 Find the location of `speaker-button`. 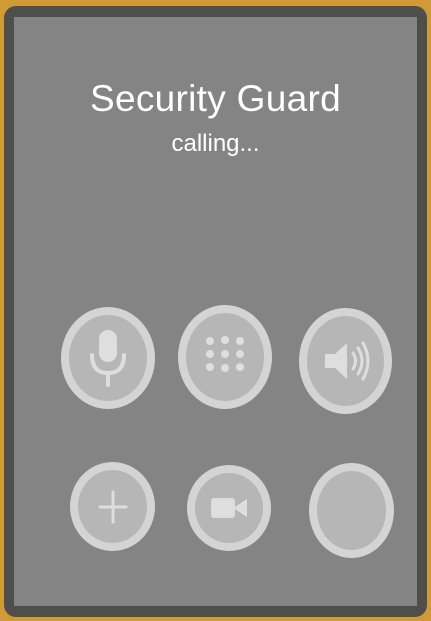

speaker-button is located at coordinates (345, 361).